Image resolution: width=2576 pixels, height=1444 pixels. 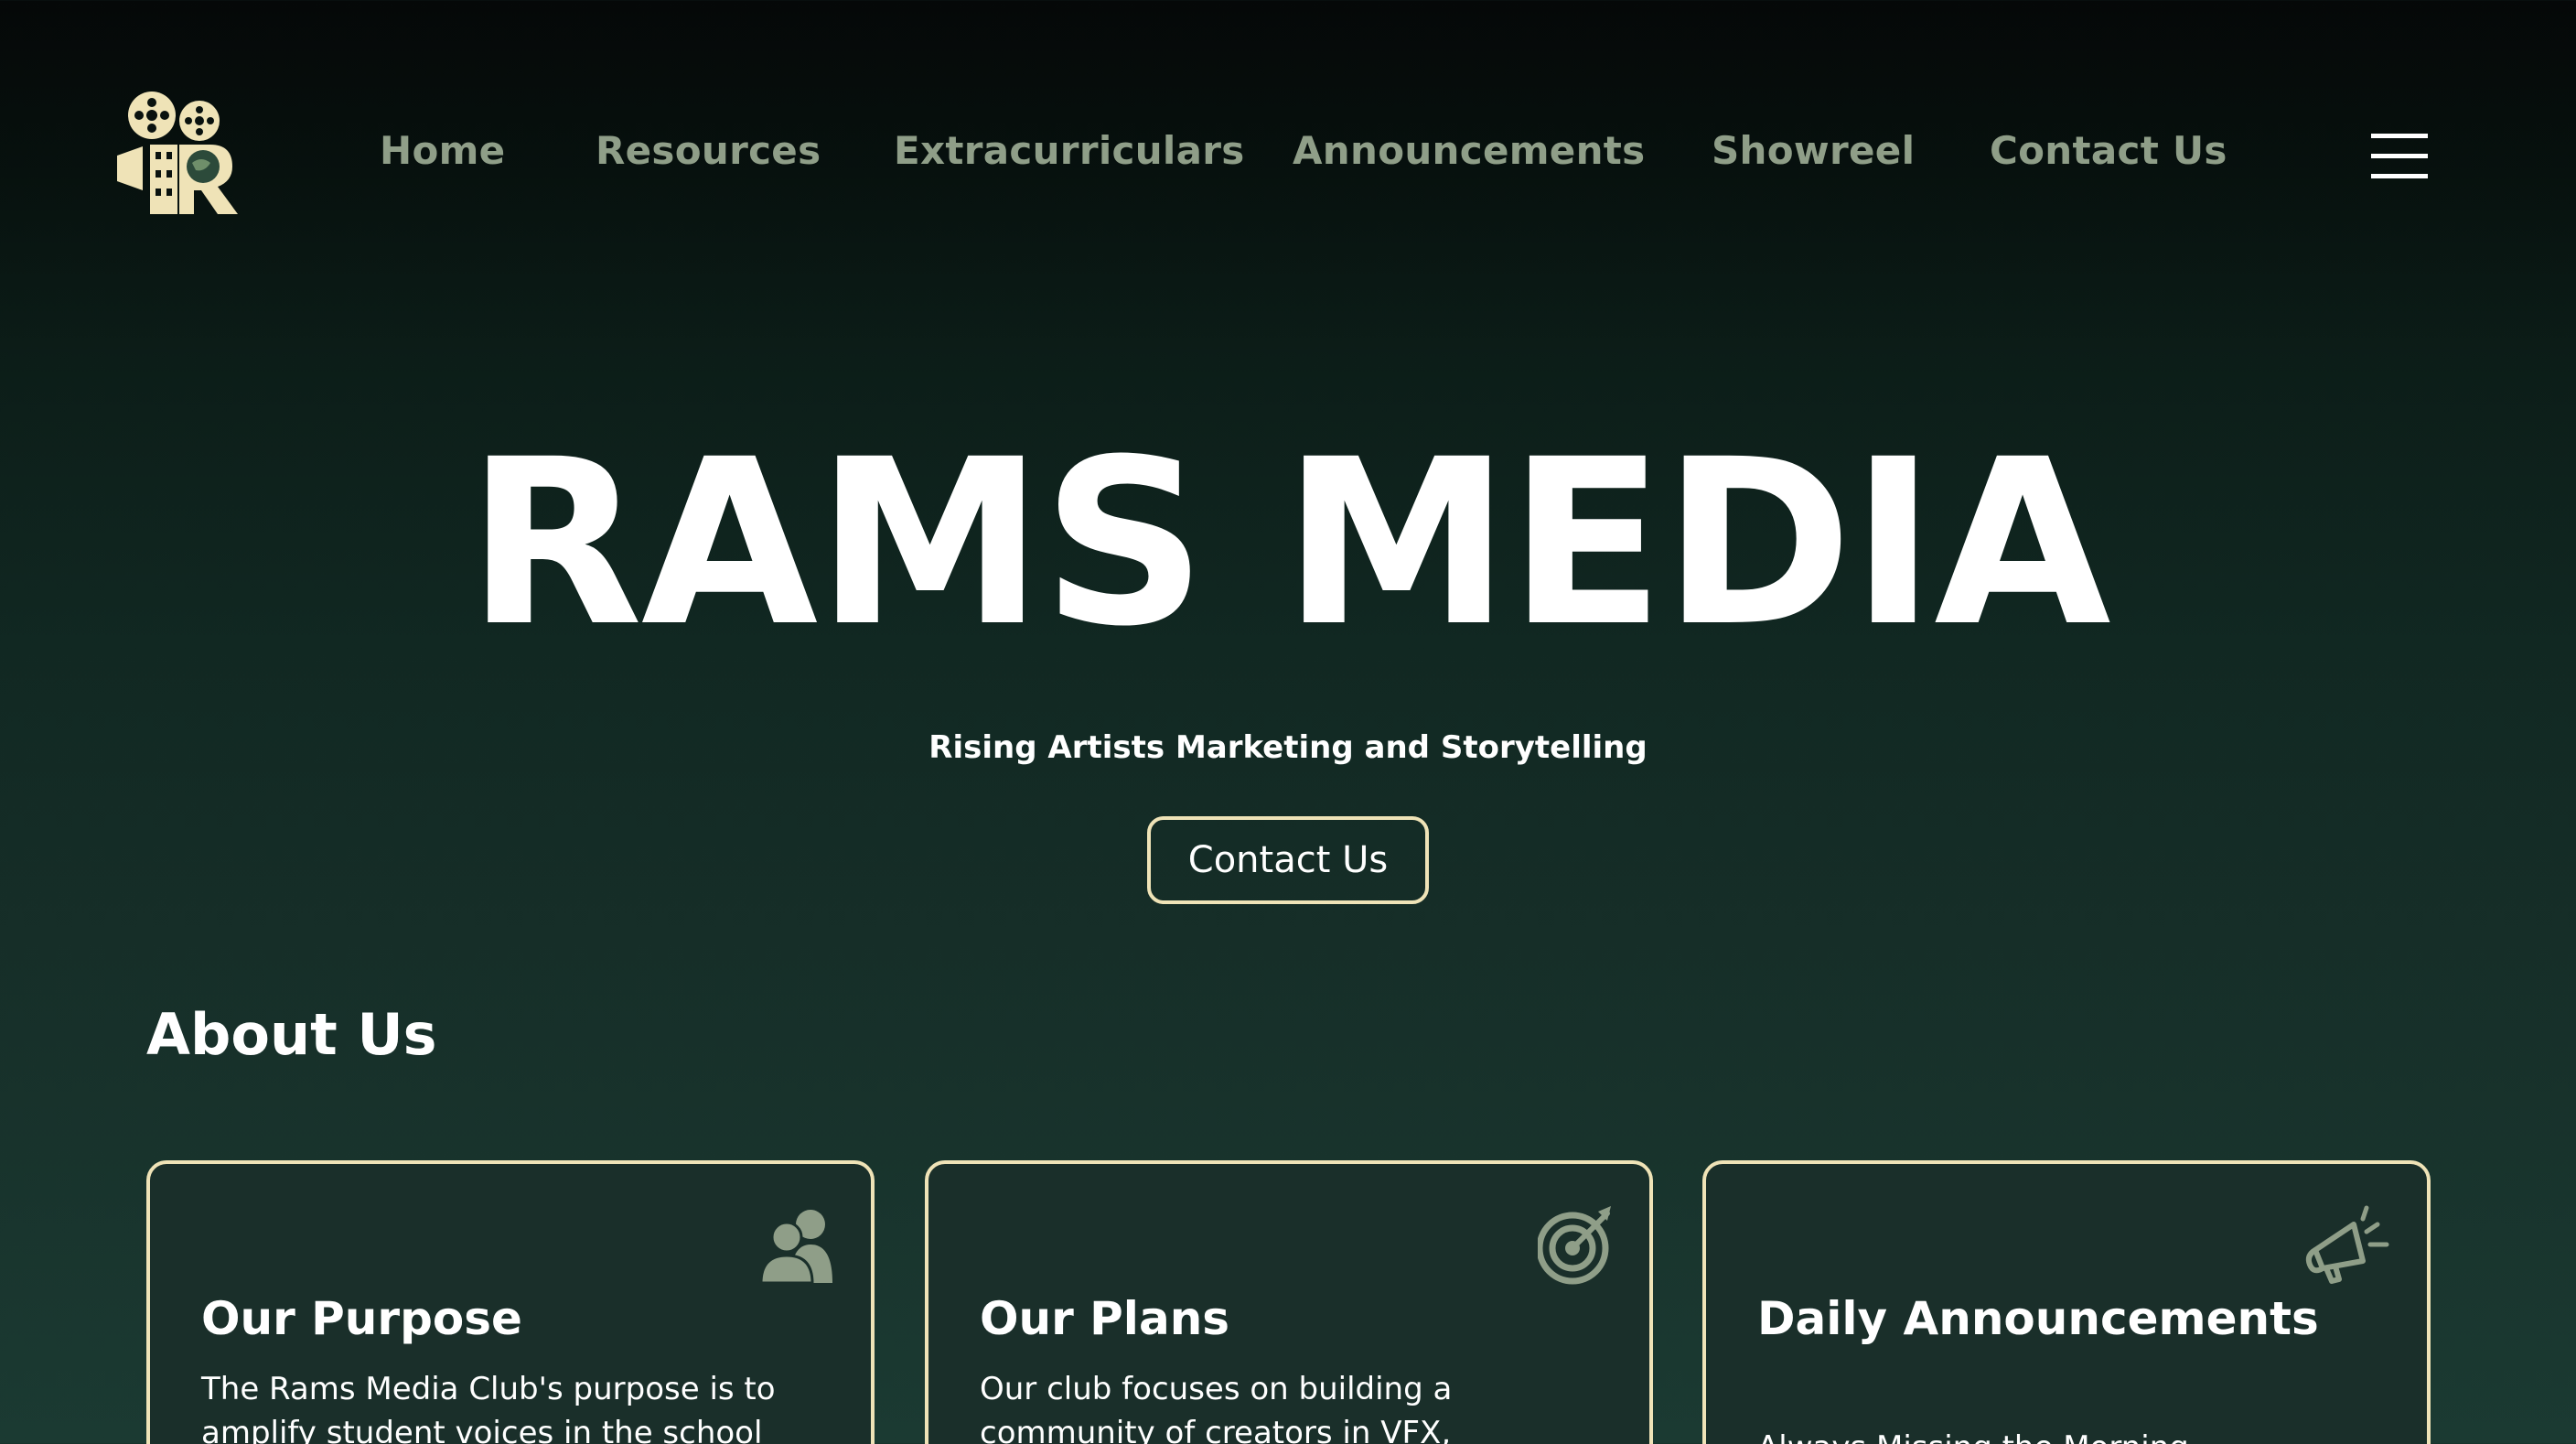 What do you see at coordinates (361, 1318) in the screenshot?
I see `card-title: Our Purpose` at bounding box center [361, 1318].